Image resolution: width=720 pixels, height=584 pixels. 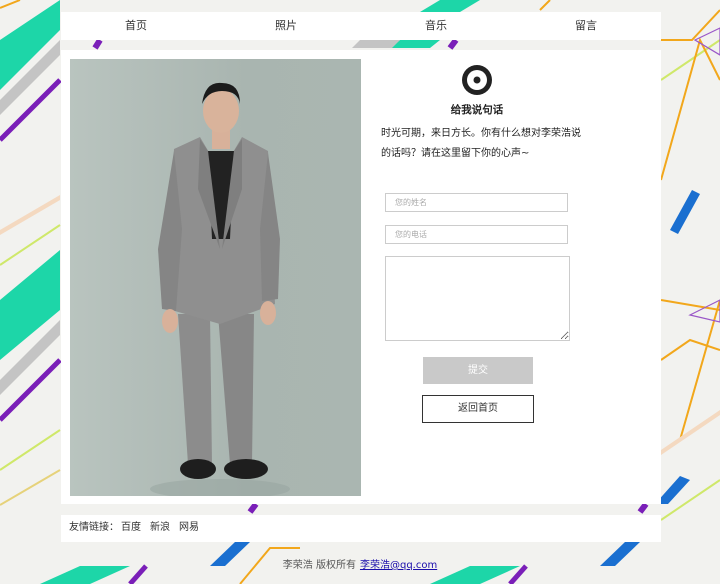 I want to click on top-nav: 首页 照片 音乐 留言, so click(x=361, y=26).